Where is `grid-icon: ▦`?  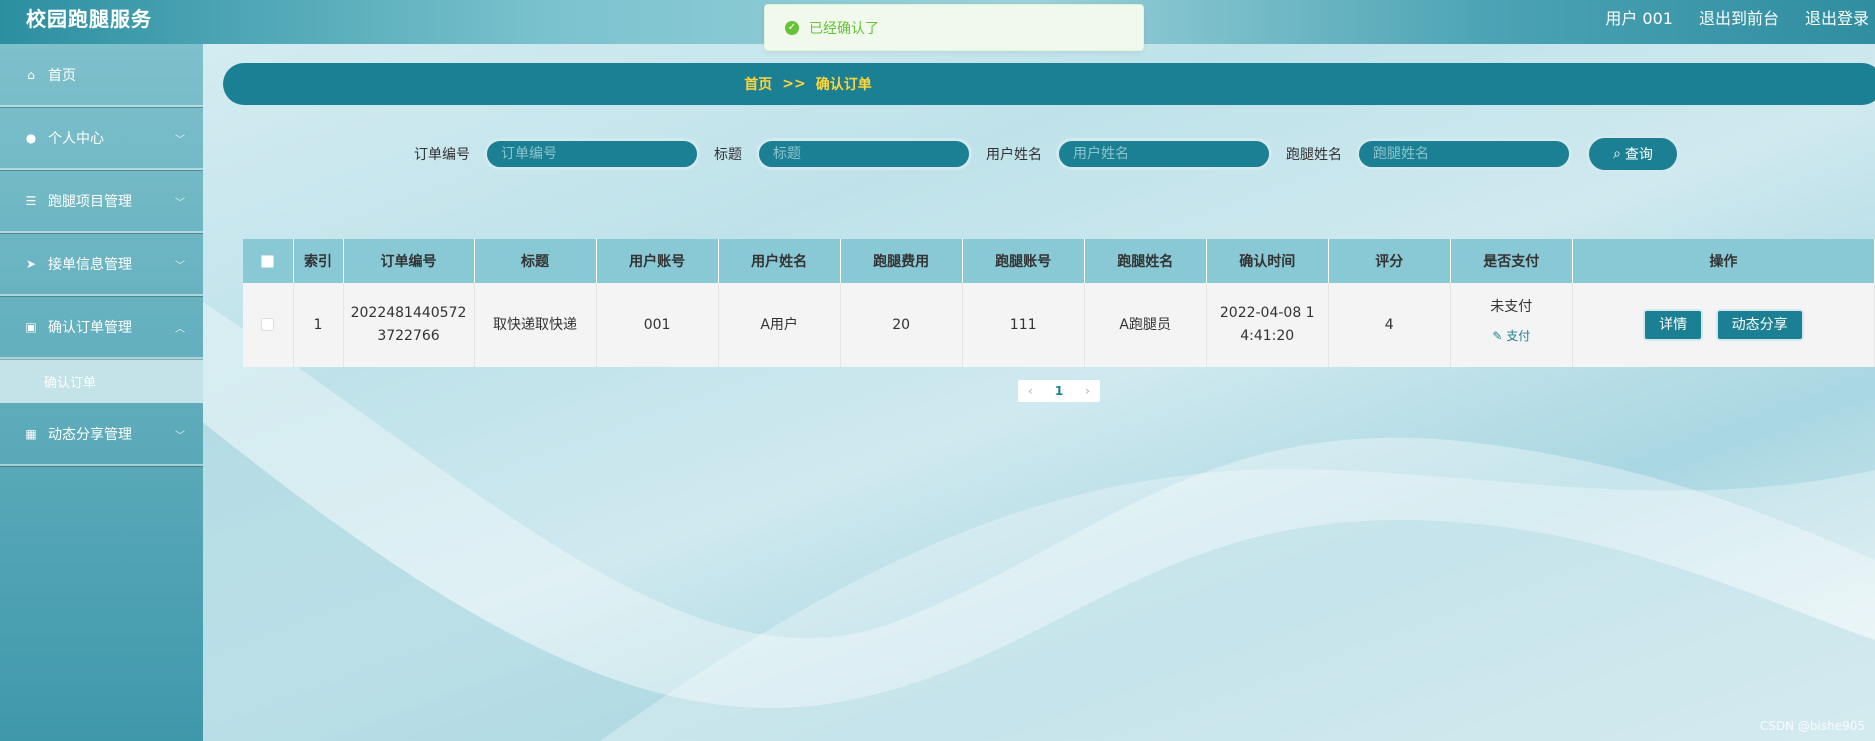
grid-icon: ▦ is located at coordinates (31, 433).